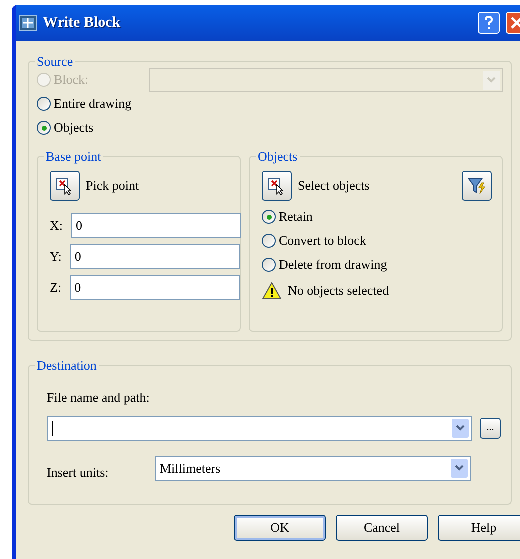  I want to click on close-icon, so click(515, 23).